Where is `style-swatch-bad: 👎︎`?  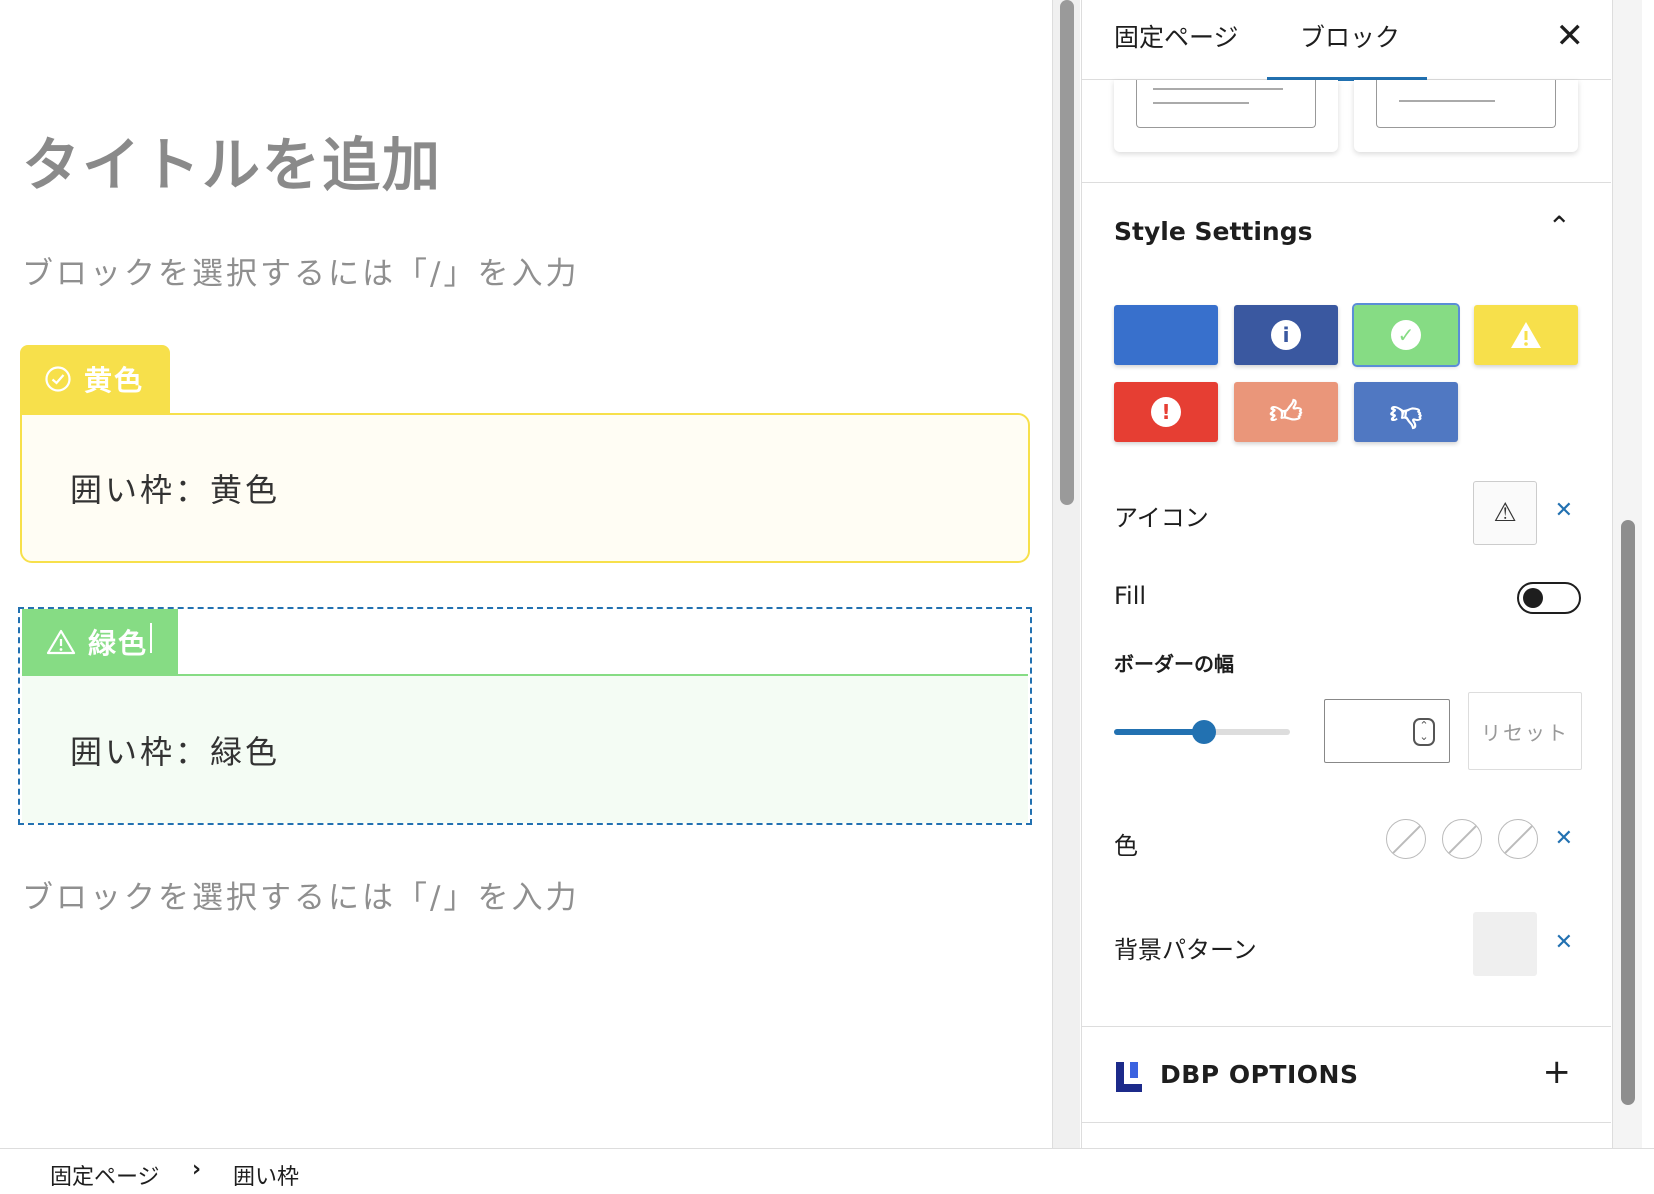
style-swatch-bad: 👎︎ is located at coordinates (1406, 412).